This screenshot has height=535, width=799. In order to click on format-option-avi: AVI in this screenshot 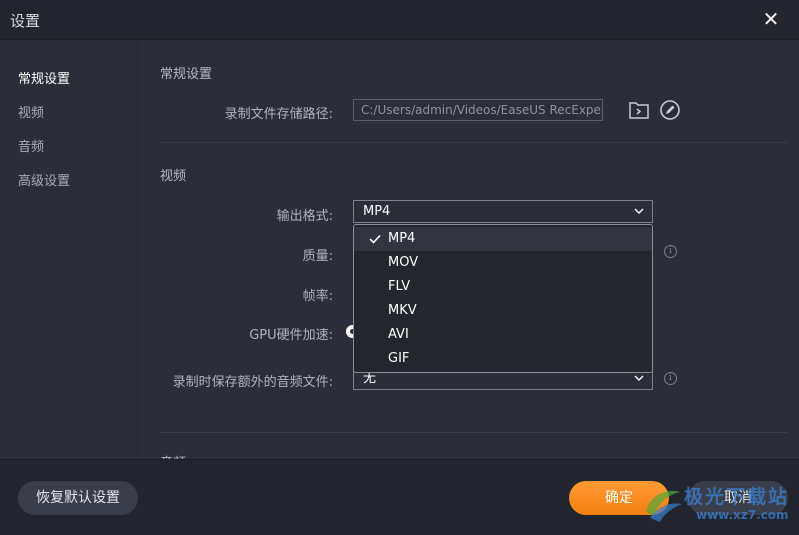, I will do `click(503, 335)`.